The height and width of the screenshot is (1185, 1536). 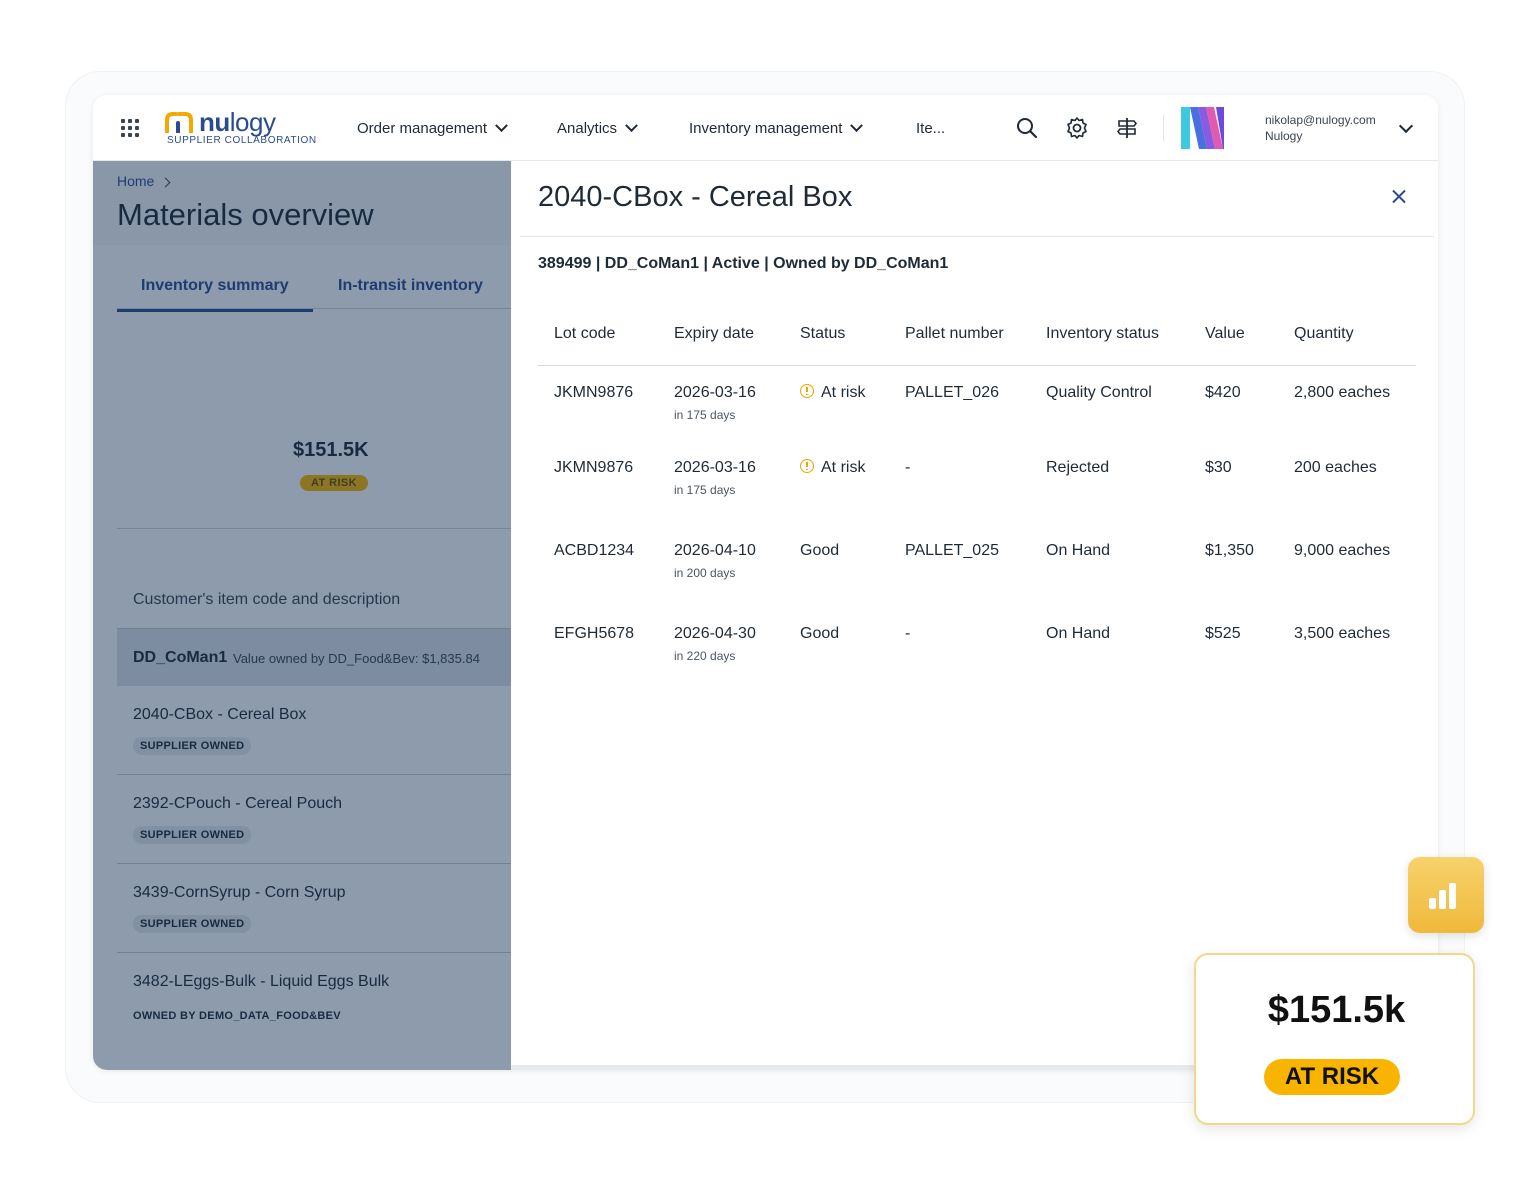 What do you see at coordinates (1284, 136) in the screenshot?
I see `user-org: Nulogy` at bounding box center [1284, 136].